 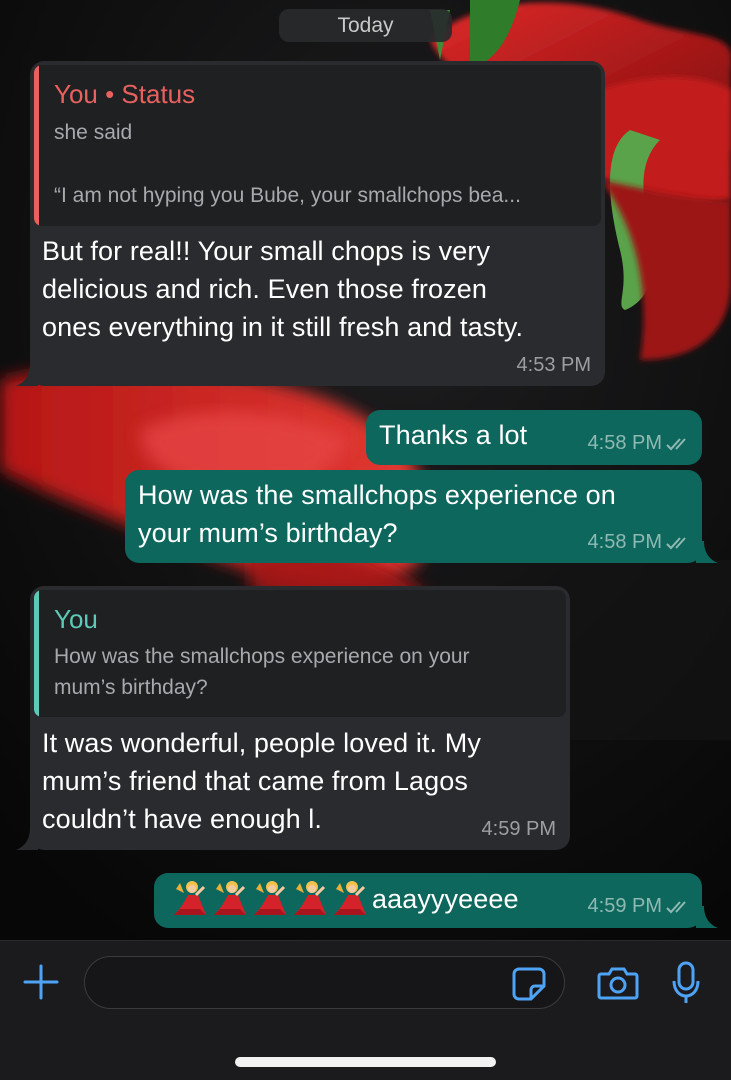 I want to click on message-line: couldn’t have enough l., so click(x=182, y=819).